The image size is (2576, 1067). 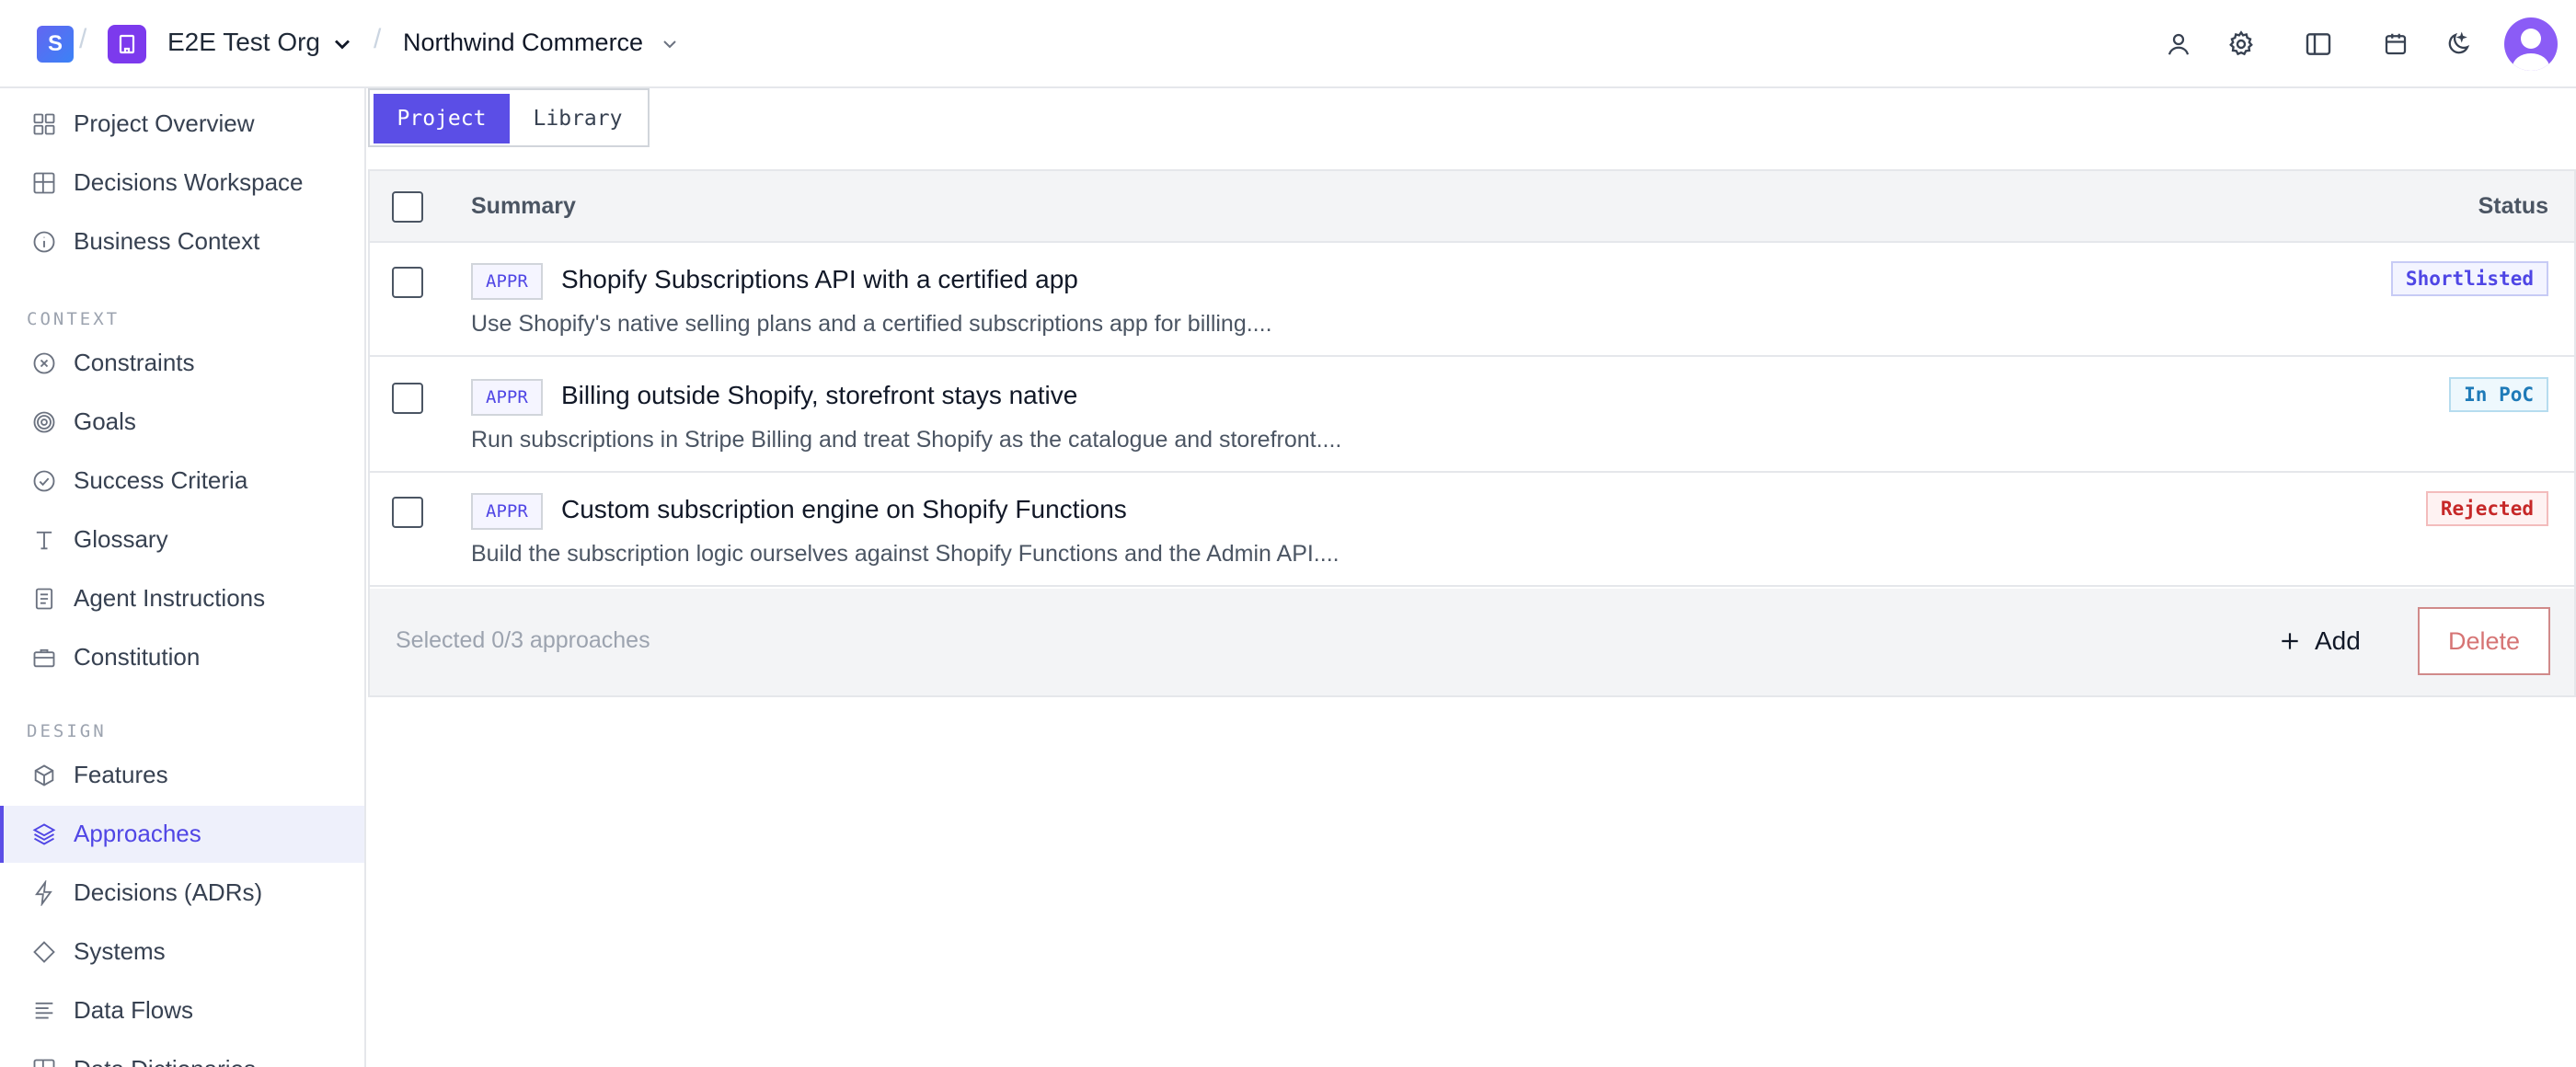 I want to click on sidebar-item-constraints: Constraints, so click(x=182, y=363).